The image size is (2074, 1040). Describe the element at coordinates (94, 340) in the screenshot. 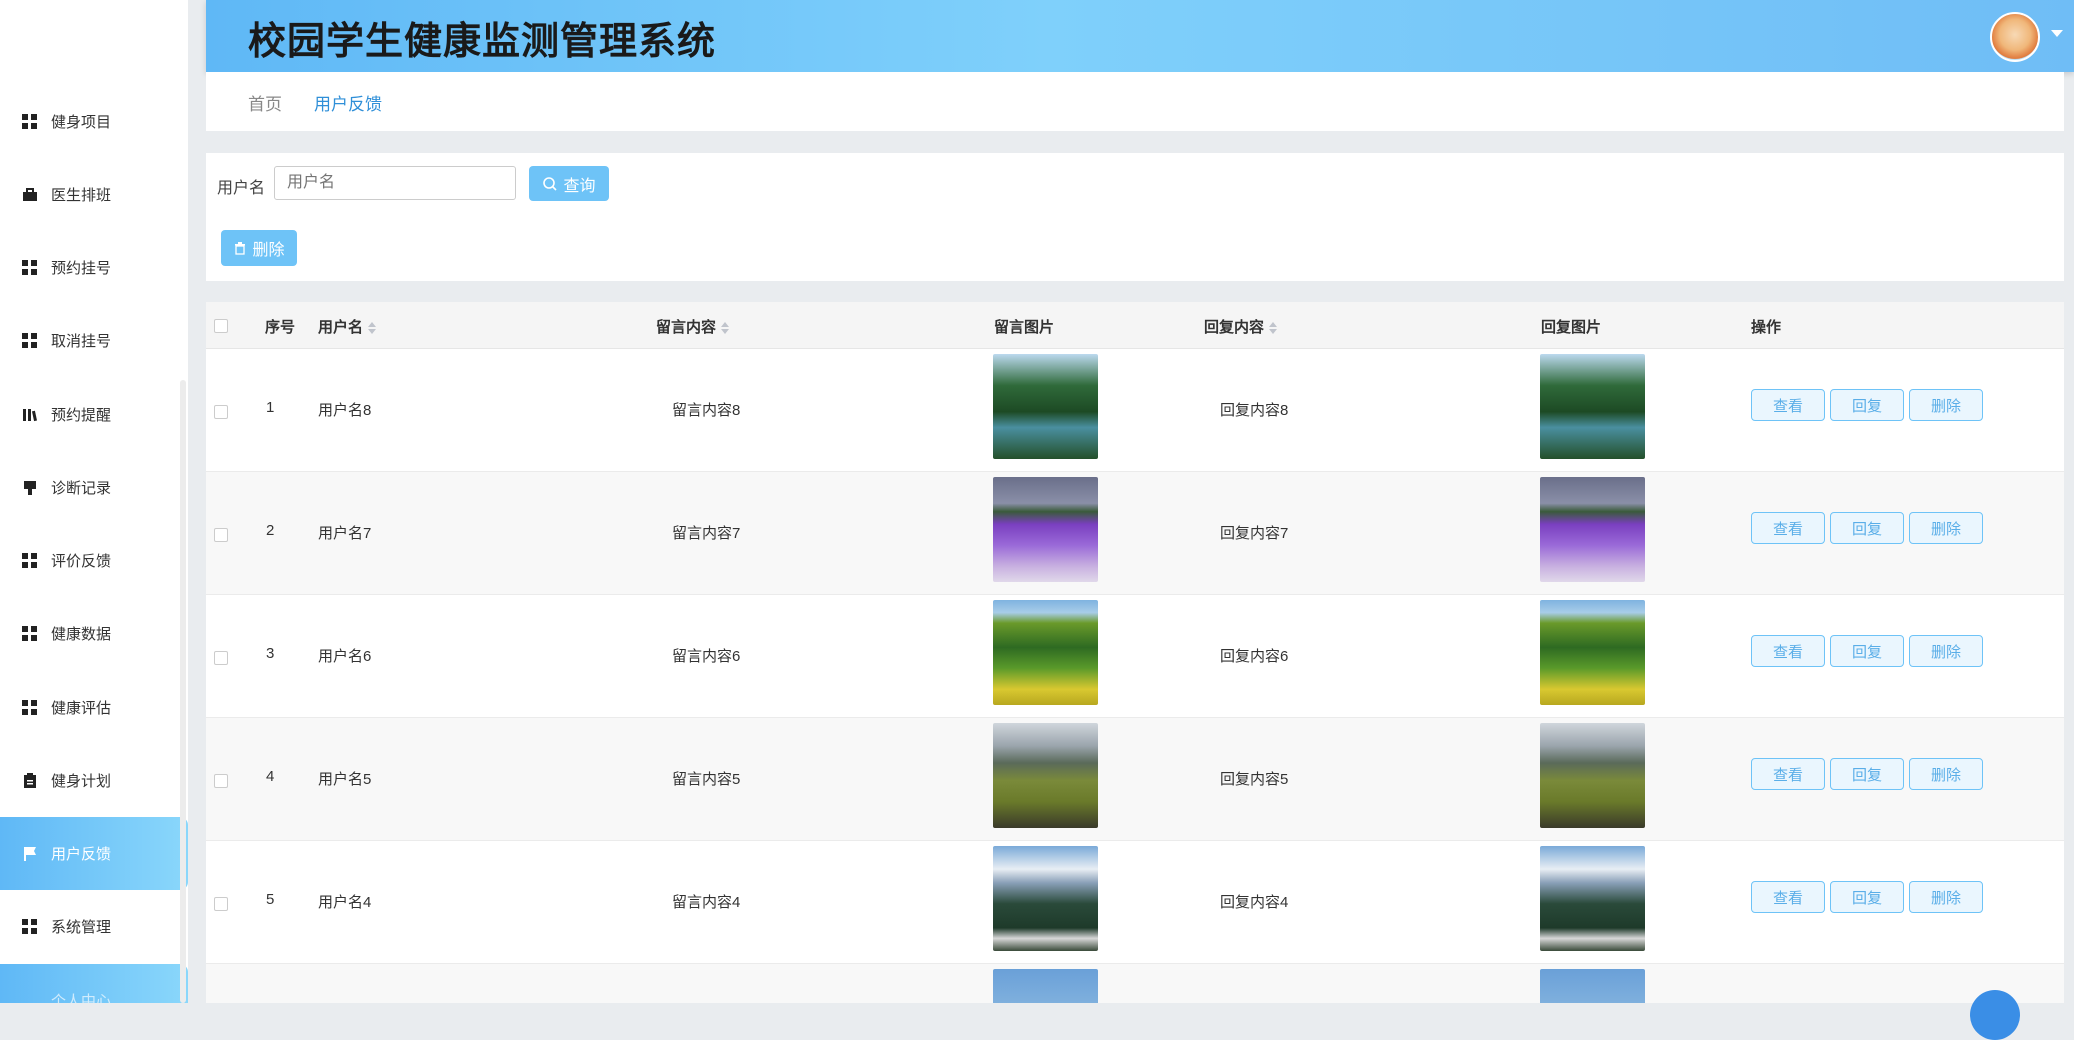

I see `sidebar-item-cancel-appointment: 取消挂号` at that location.